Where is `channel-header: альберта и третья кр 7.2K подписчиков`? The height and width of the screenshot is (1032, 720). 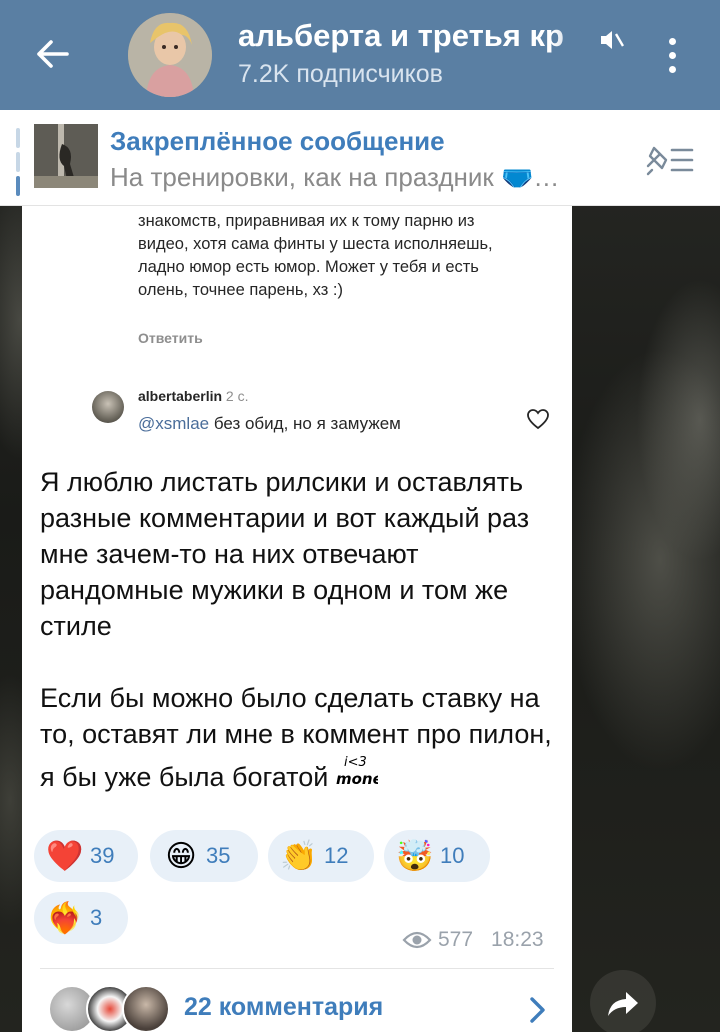 channel-header: альберта и третья кр 7.2K подписчиков is located at coordinates (360, 55).